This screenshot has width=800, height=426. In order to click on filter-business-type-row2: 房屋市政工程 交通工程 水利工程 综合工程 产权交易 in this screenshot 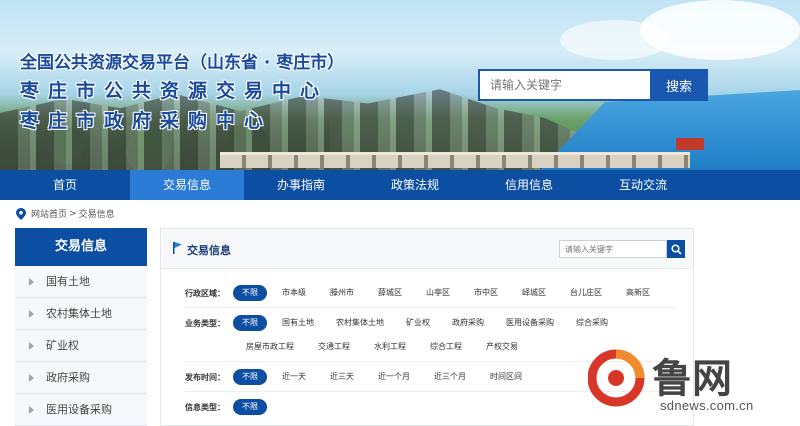, I will do `click(382, 347)`.